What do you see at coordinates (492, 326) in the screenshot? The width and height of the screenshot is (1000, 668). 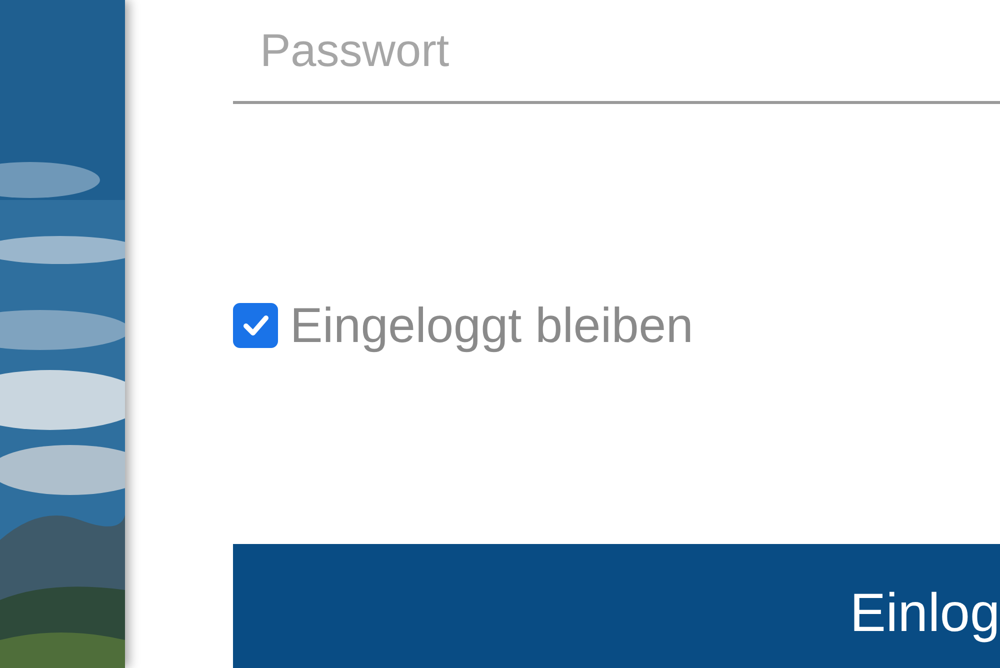 I see `checkbox-label: Eingeloggt bleiben` at bounding box center [492, 326].